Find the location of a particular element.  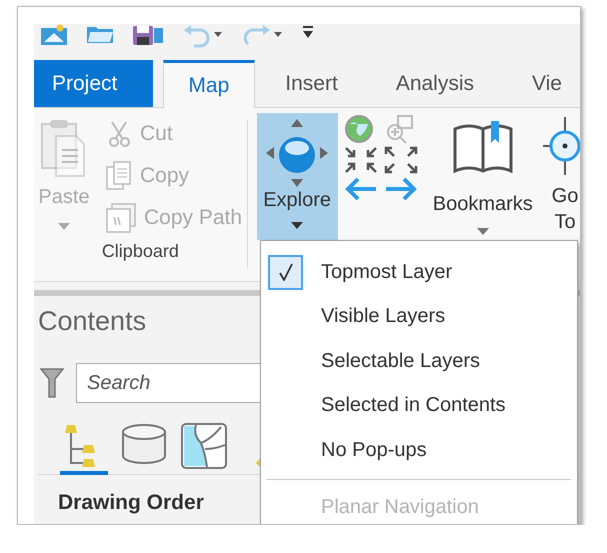

section-heading: Drawing Order is located at coordinates (131, 503).